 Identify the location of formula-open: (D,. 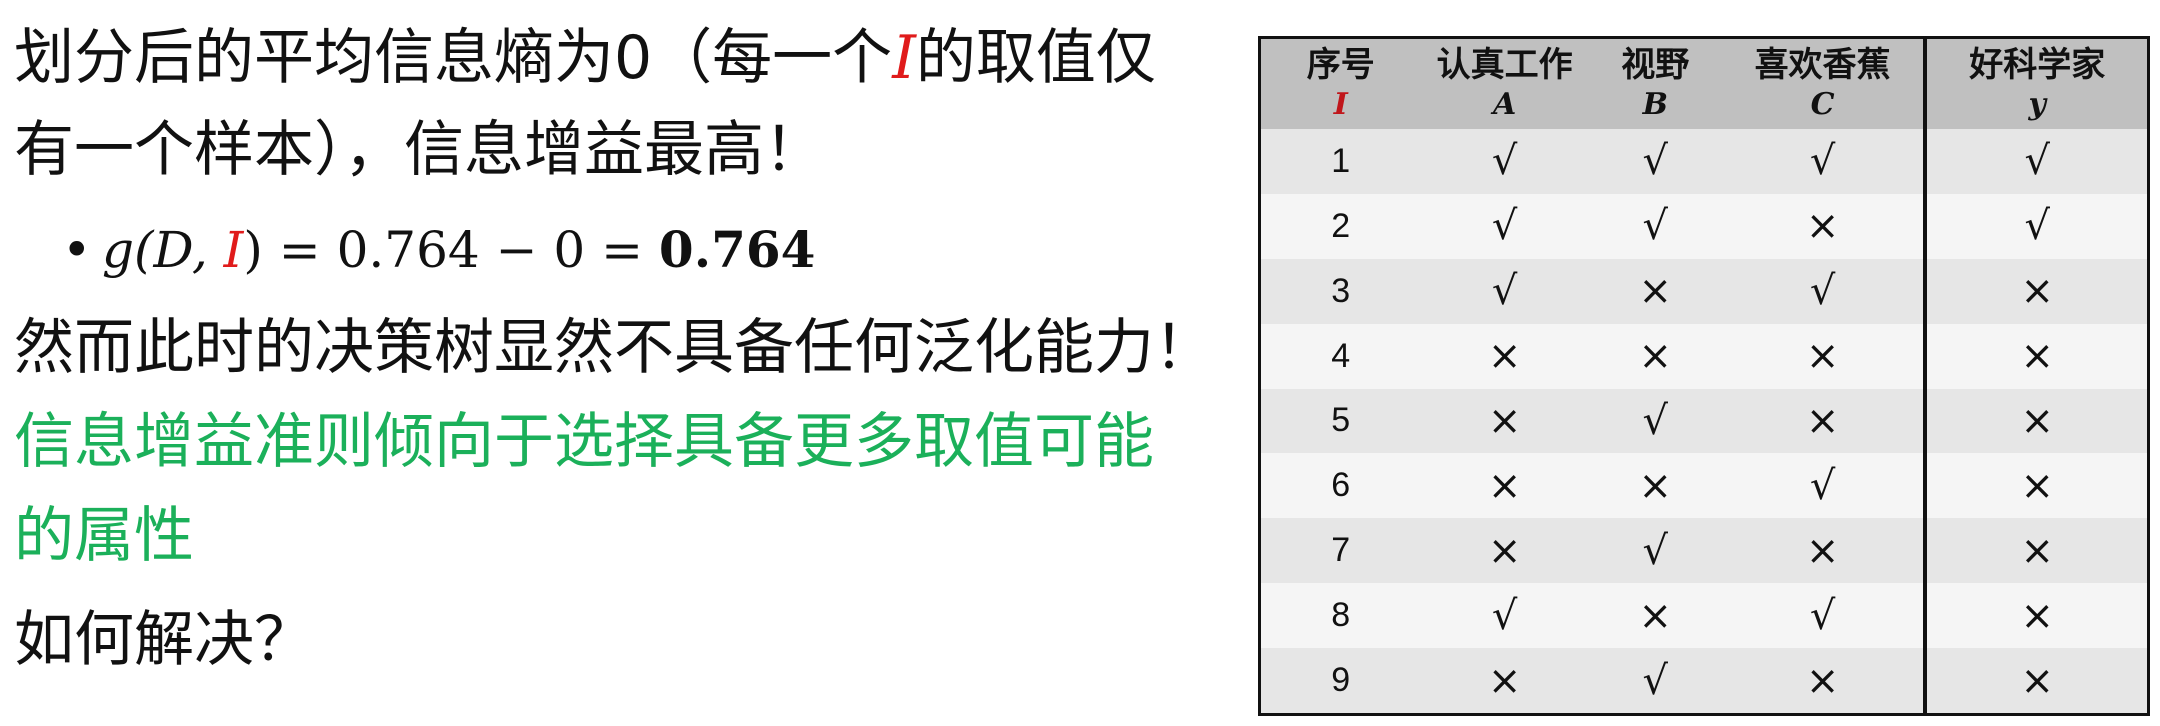
(179, 250).